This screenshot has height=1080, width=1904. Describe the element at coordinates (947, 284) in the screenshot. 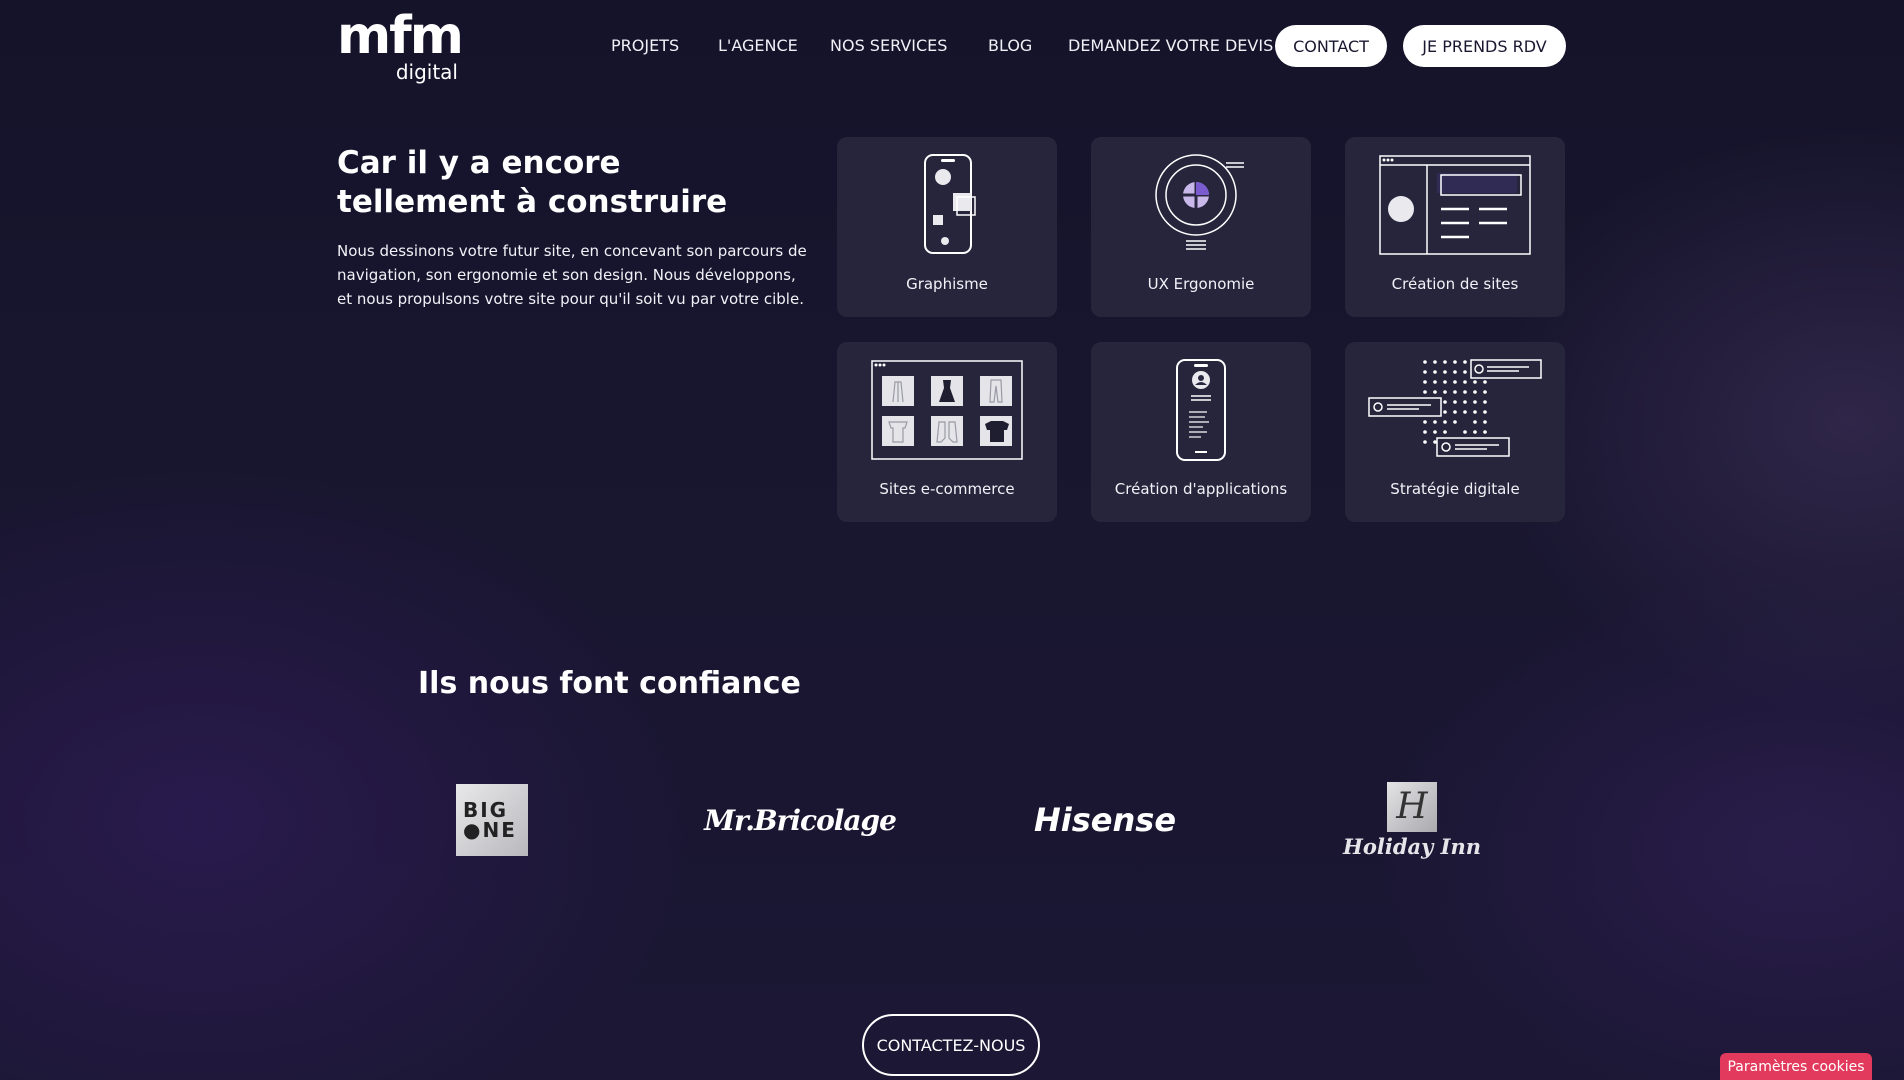

I see `service-label: Graphisme` at that location.